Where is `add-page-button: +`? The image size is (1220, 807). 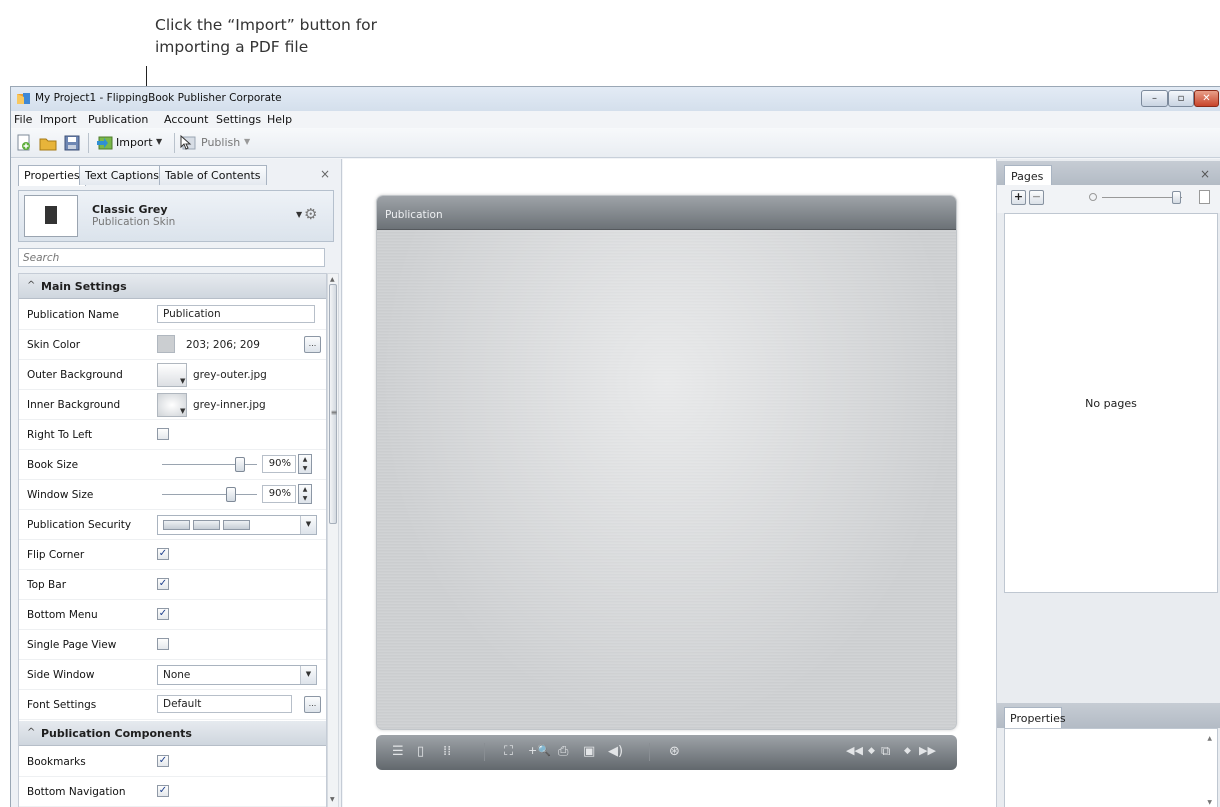 add-page-button: + is located at coordinates (1018, 197).